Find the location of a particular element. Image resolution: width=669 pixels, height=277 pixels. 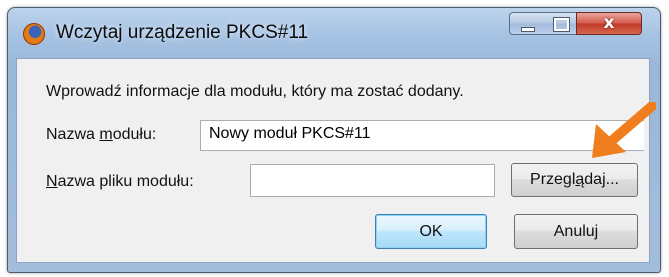

minimize-button is located at coordinates (526, 23).